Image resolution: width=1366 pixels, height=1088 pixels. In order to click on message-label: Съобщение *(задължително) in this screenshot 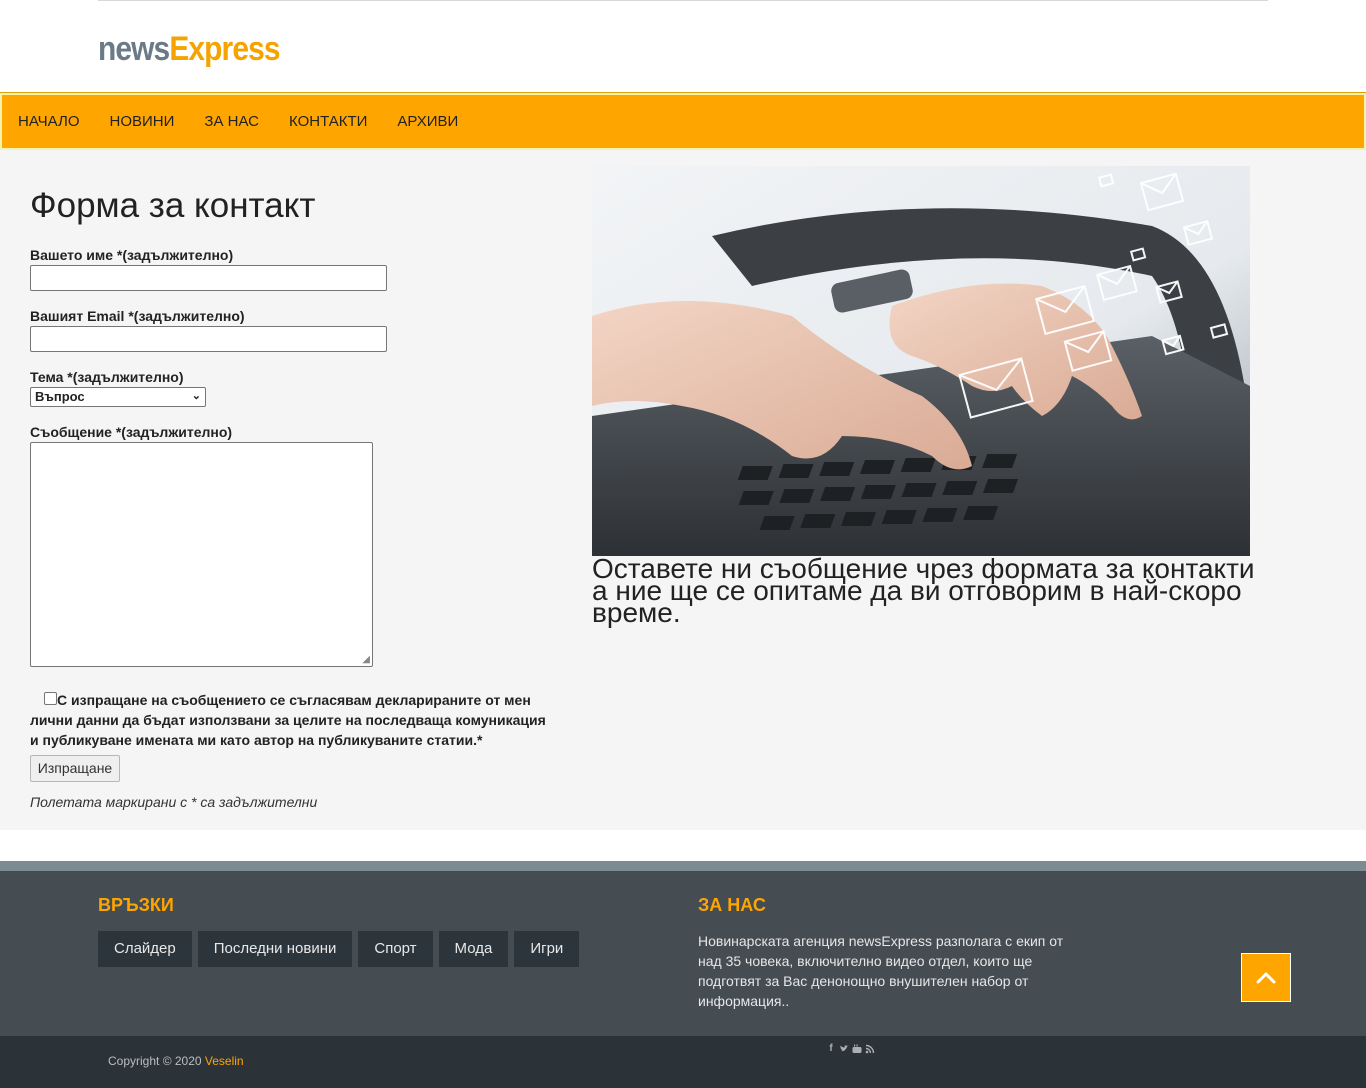, I will do `click(131, 432)`.